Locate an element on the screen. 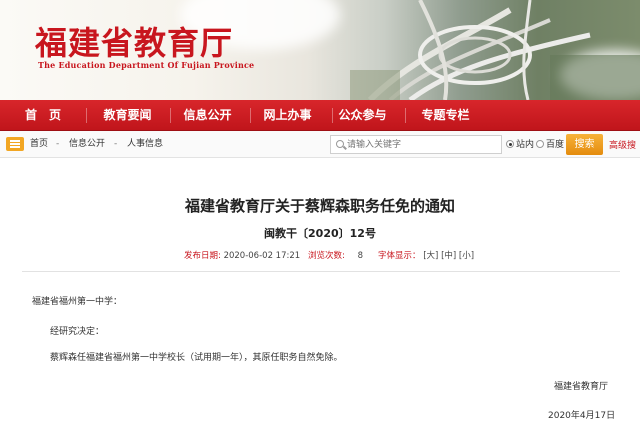 The height and width of the screenshot is (435, 640). search-icon is located at coordinates (340, 144).